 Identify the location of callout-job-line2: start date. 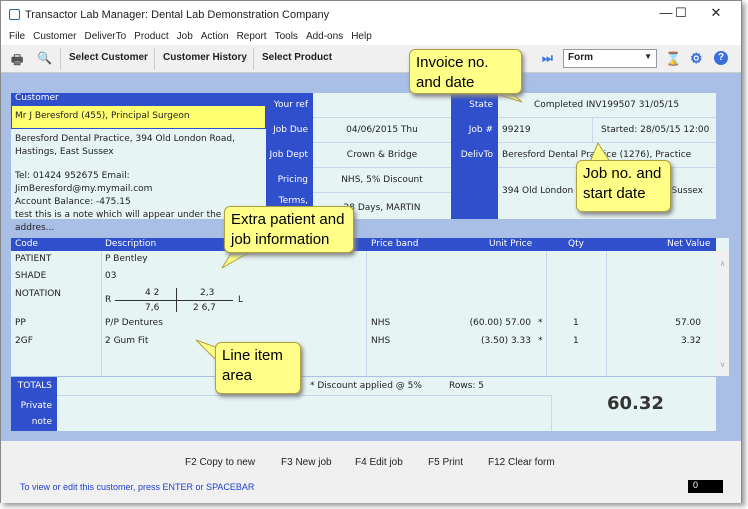
(614, 193).